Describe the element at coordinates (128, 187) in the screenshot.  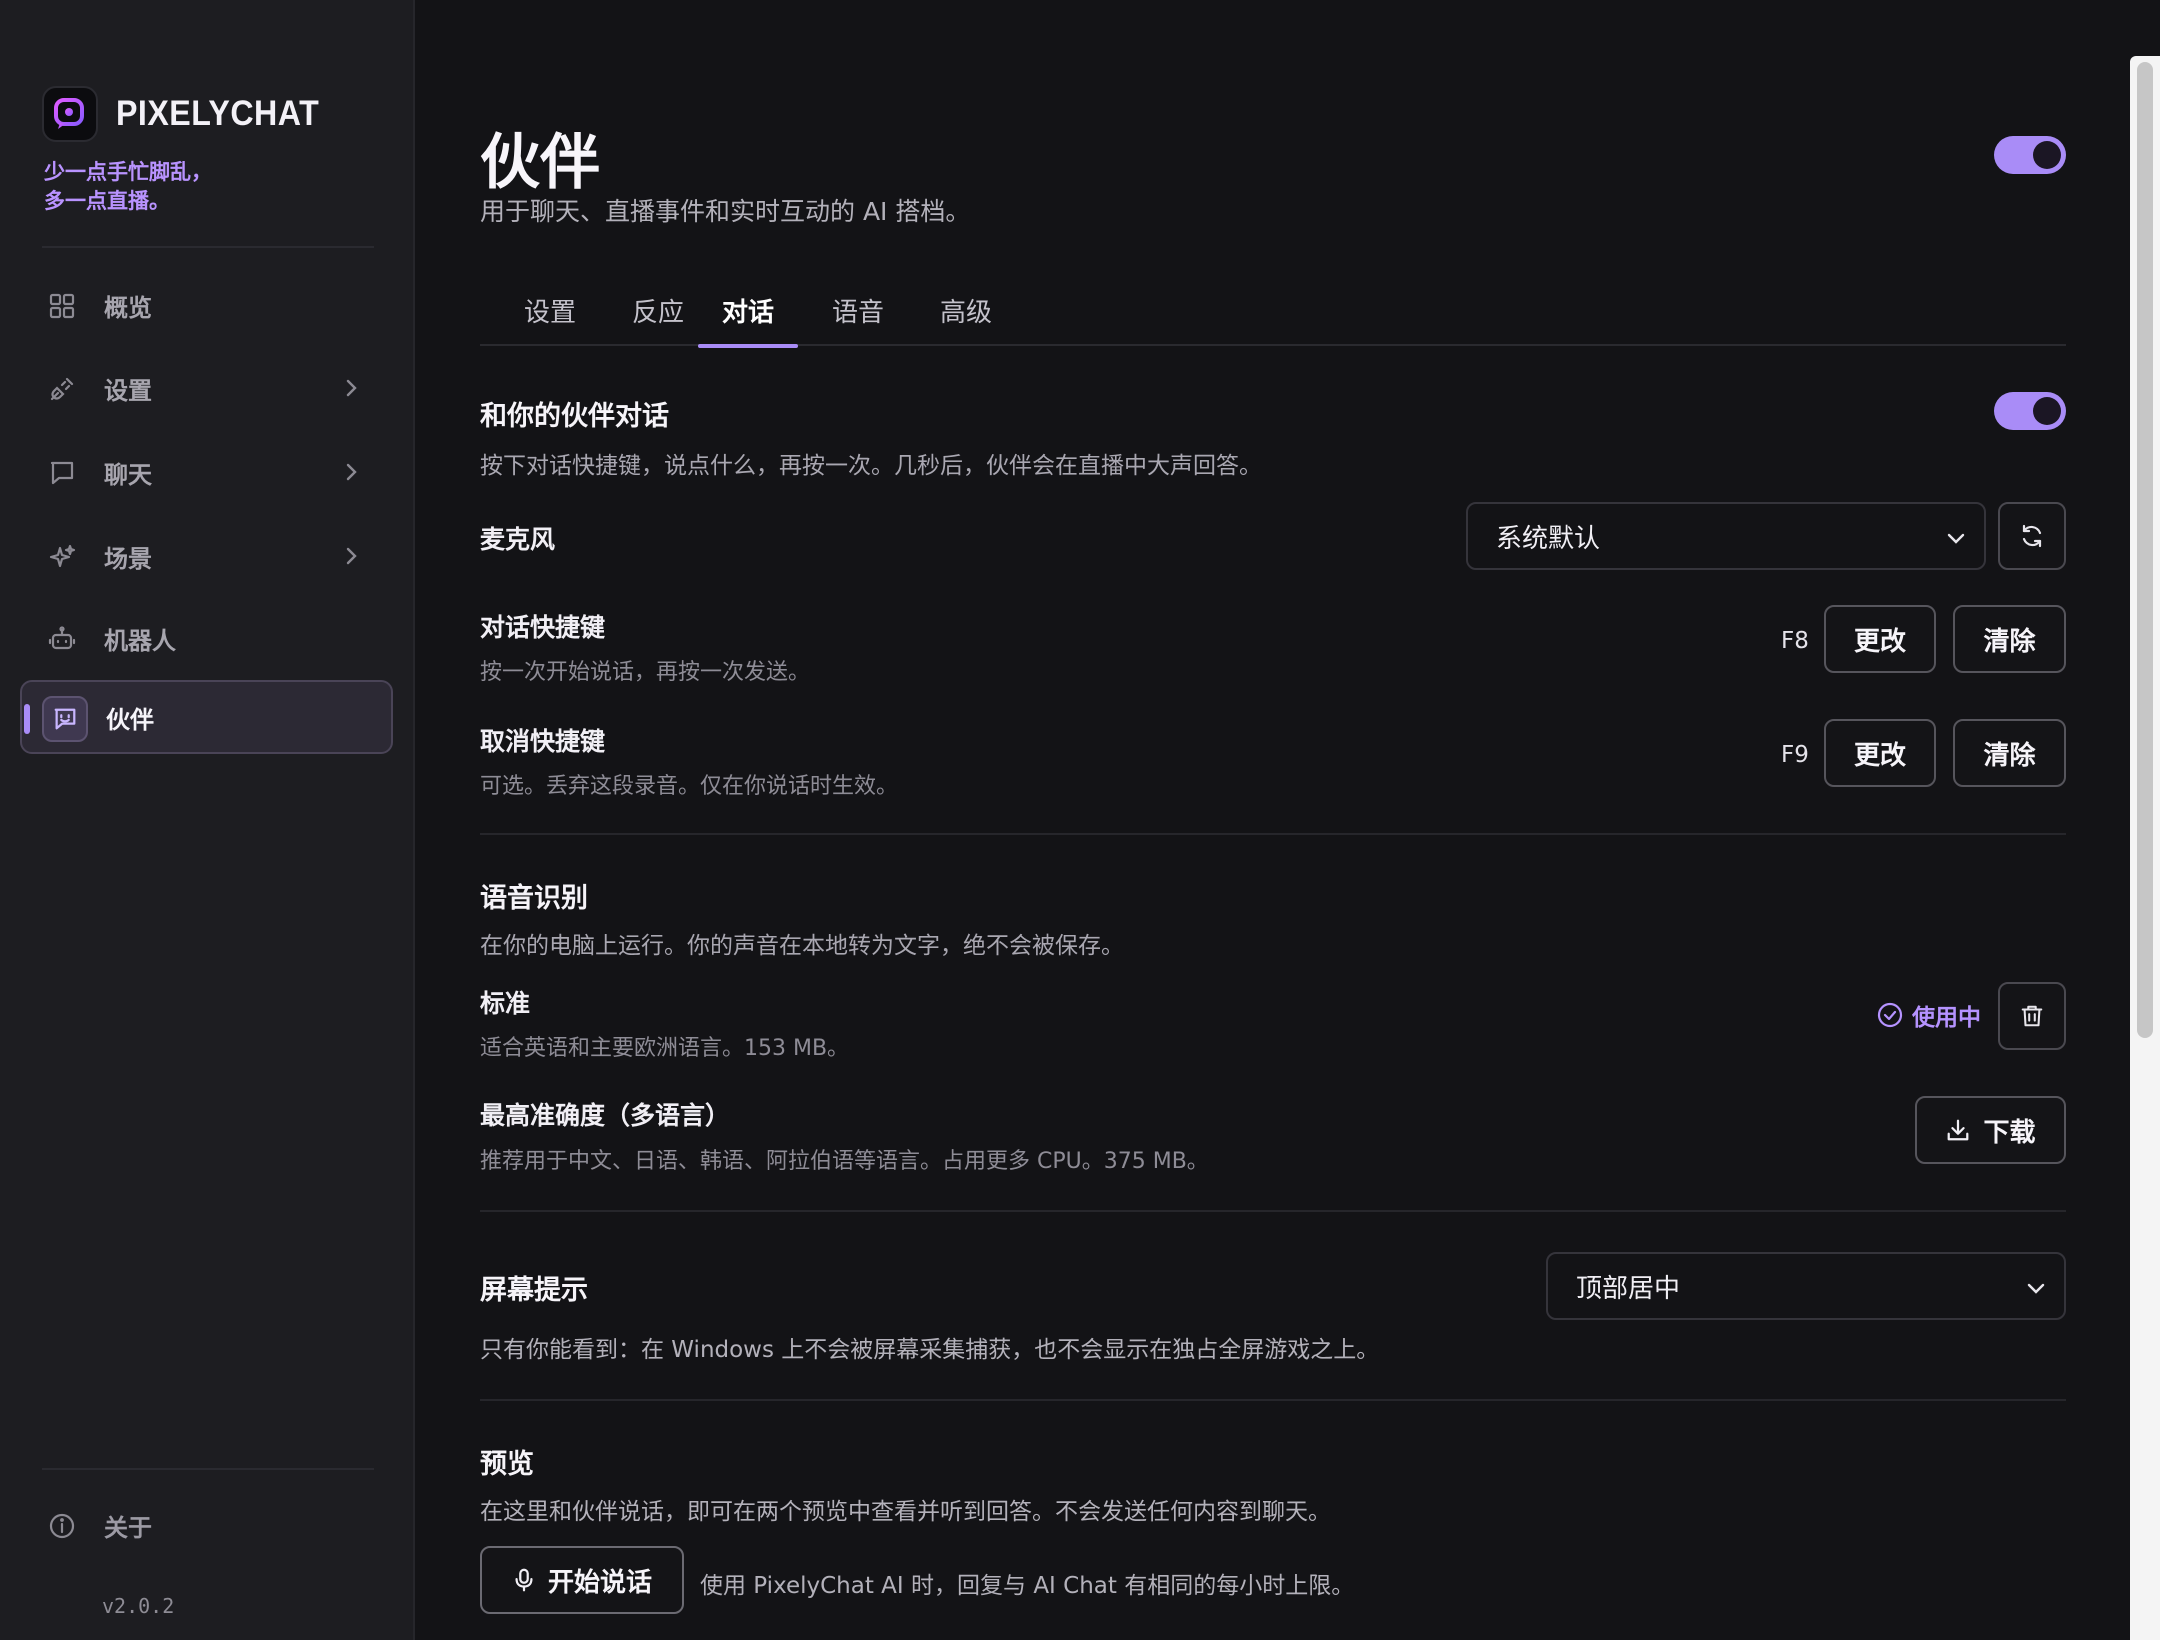
I see `tagline: 少一点手忙脚乱， 多一点直播。` at that location.